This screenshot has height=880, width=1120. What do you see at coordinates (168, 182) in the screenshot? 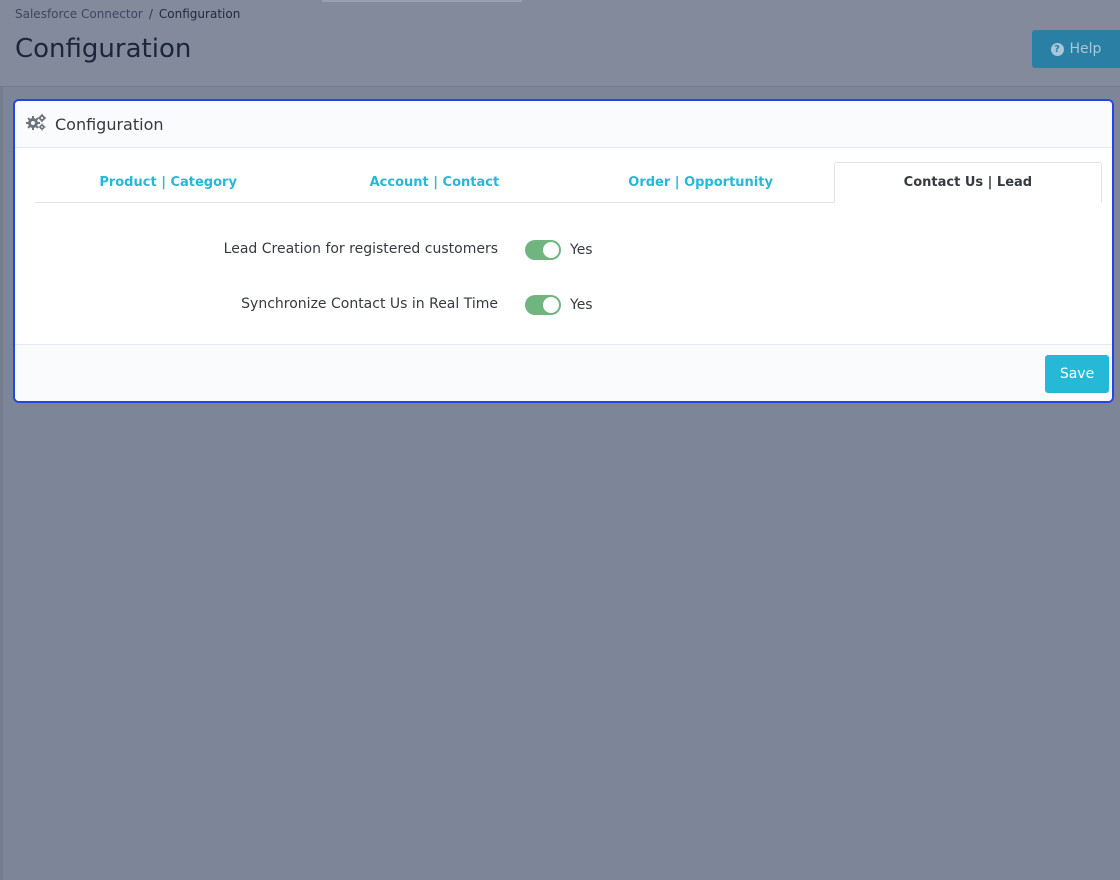
I see `tab-product-category: Product | Category` at bounding box center [168, 182].